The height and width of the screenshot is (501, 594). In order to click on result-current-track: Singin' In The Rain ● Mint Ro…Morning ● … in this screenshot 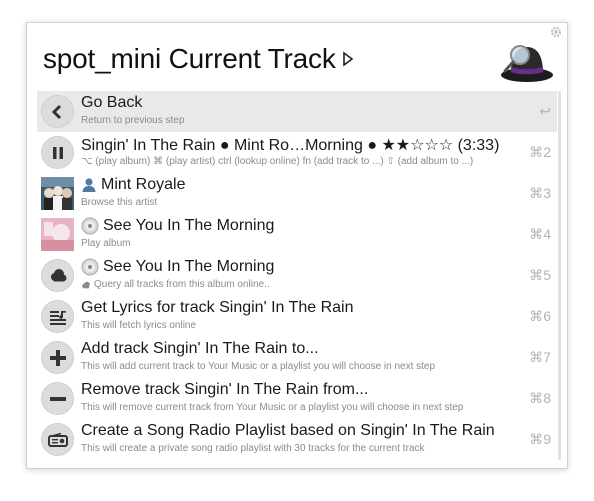, I will do `click(297, 152)`.